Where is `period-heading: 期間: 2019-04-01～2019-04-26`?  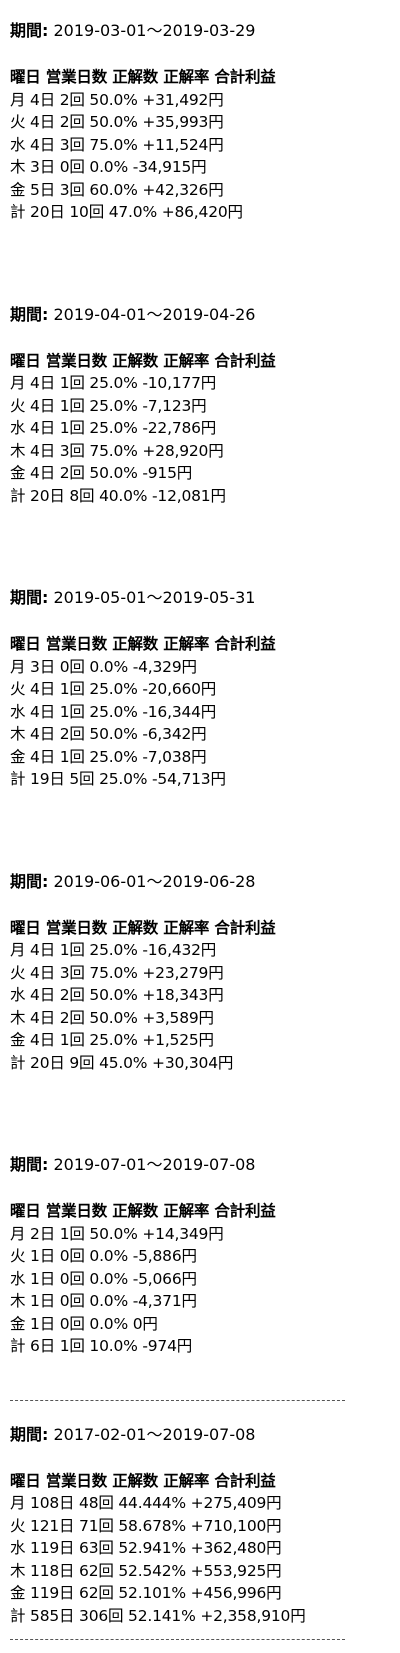
period-heading: 期間: 2019-04-01～2019-04-26 is located at coordinates (202, 315).